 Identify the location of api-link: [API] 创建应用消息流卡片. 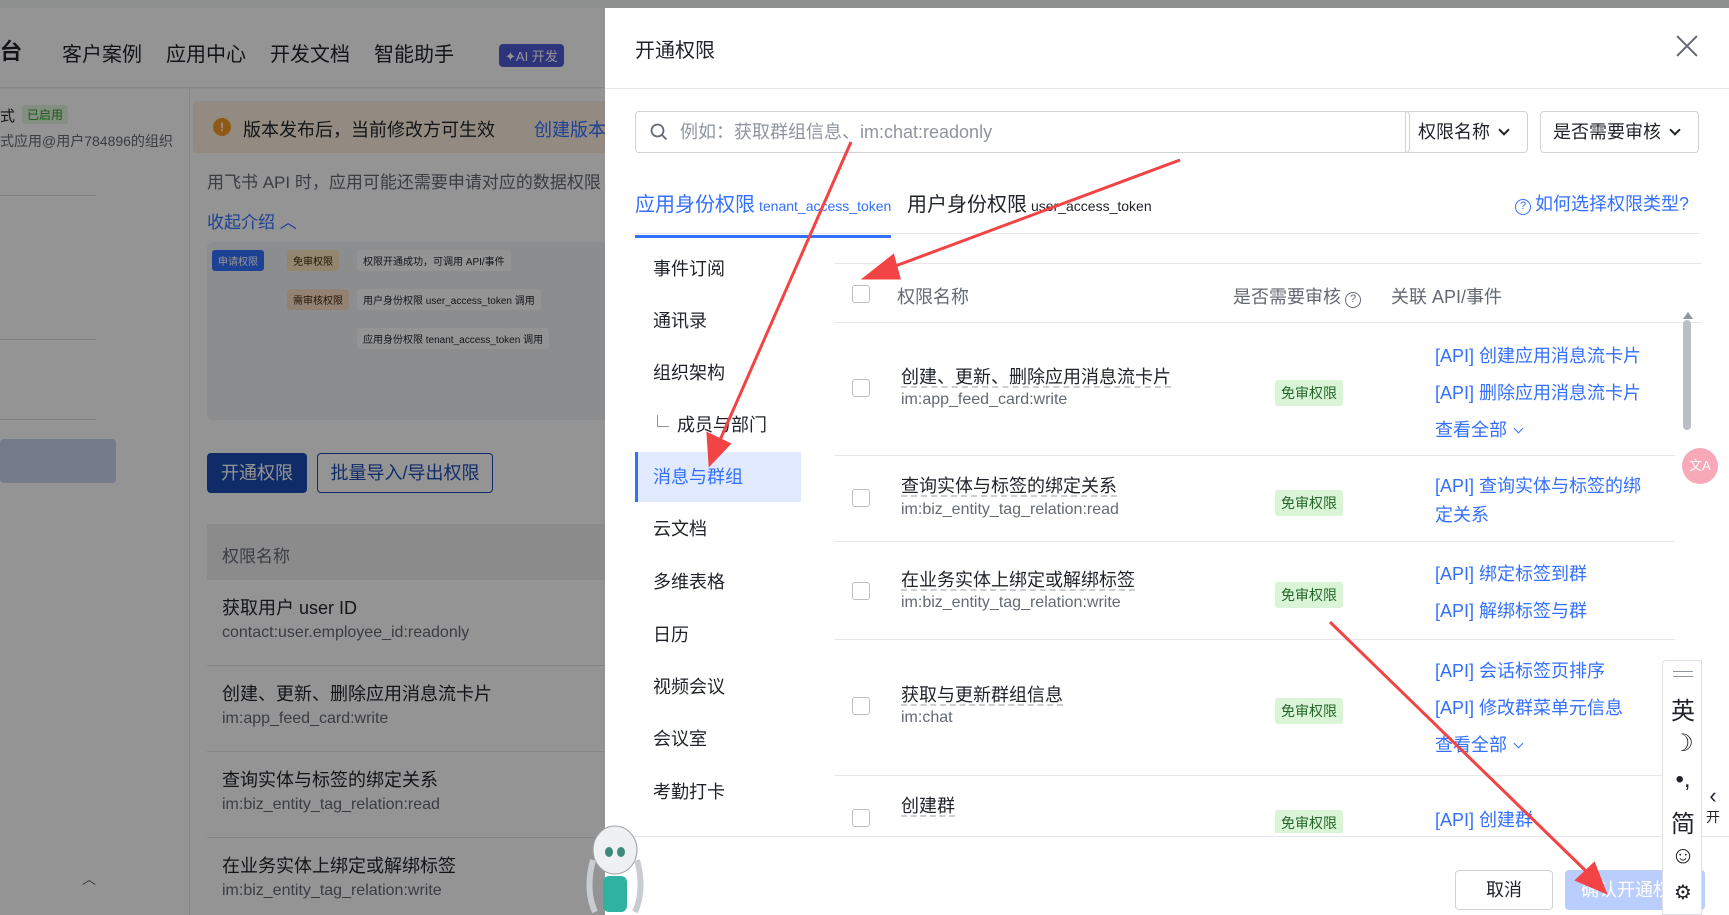
(1538, 355).